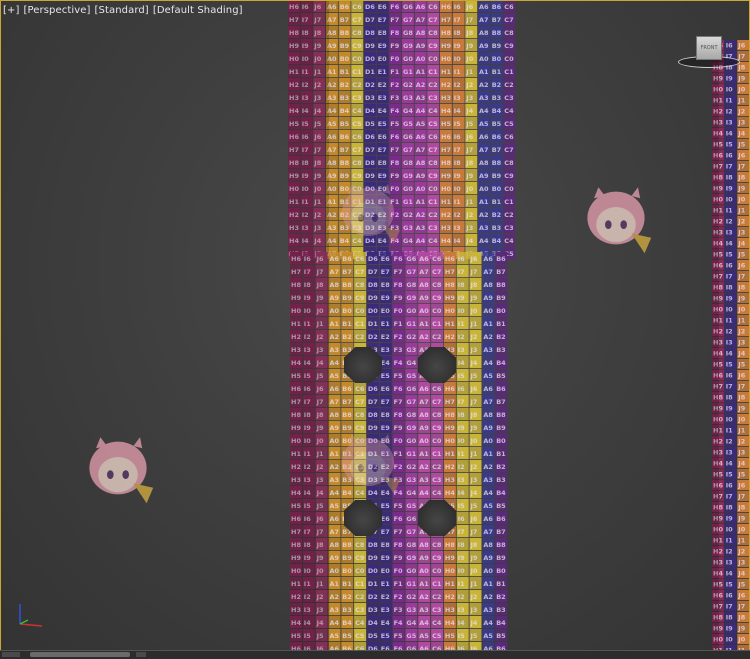 The image size is (750, 659). What do you see at coordinates (122, 10) in the screenshot?
I see `viewport-standard-label: [Standard]` at bounding box center [122, 10].